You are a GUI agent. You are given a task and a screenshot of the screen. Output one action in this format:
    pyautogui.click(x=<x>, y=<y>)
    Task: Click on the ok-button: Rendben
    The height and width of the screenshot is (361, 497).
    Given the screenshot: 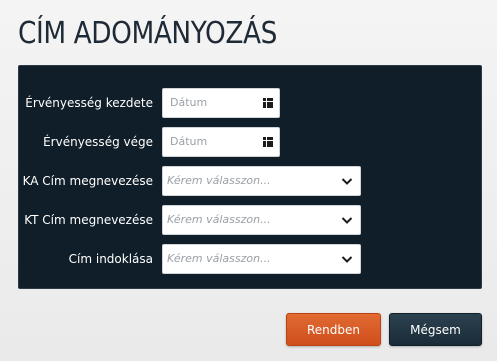 What is the action you would take?
    pyautogui.click(x=333, y=329)
    